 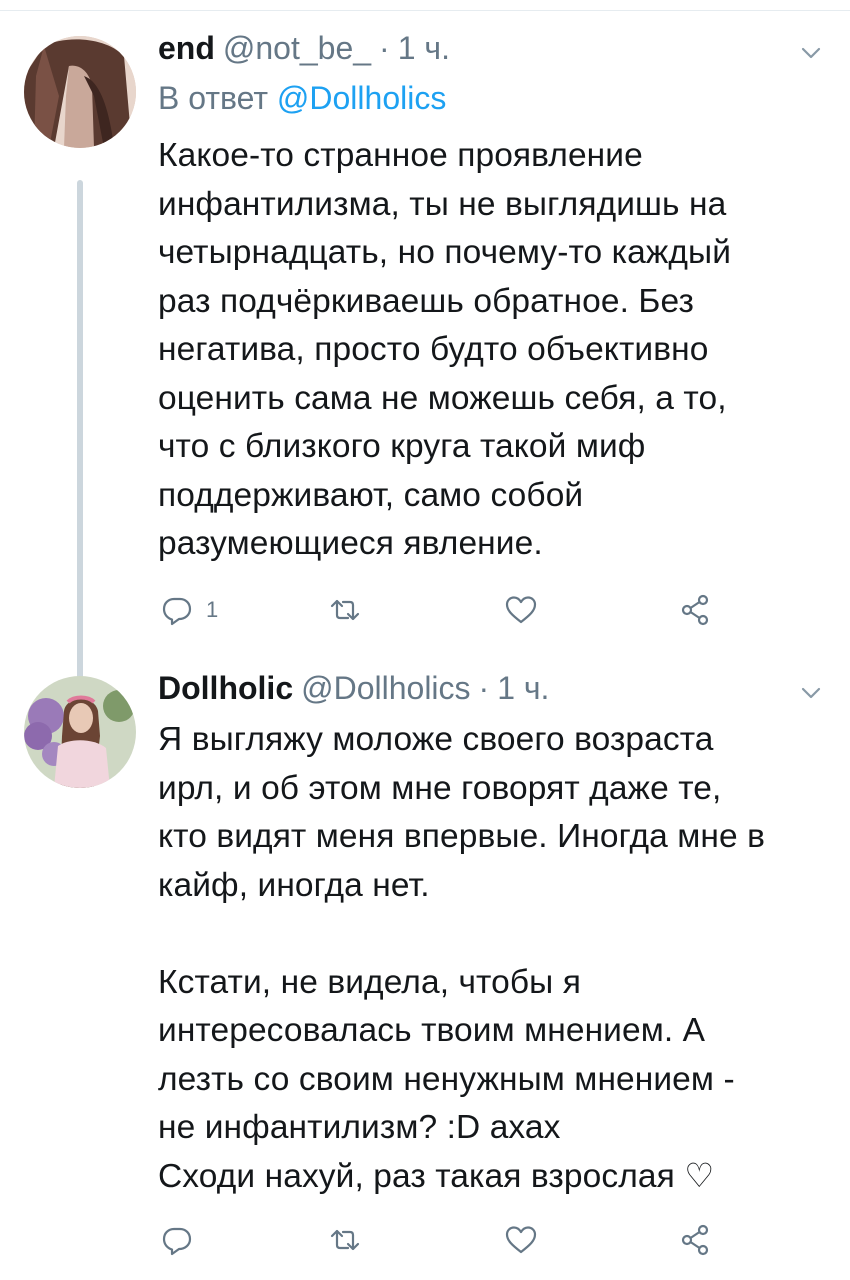 I want to click on tweet-header: Dollholic @Dollholics · 1 ч., so click(x=492, y=693).